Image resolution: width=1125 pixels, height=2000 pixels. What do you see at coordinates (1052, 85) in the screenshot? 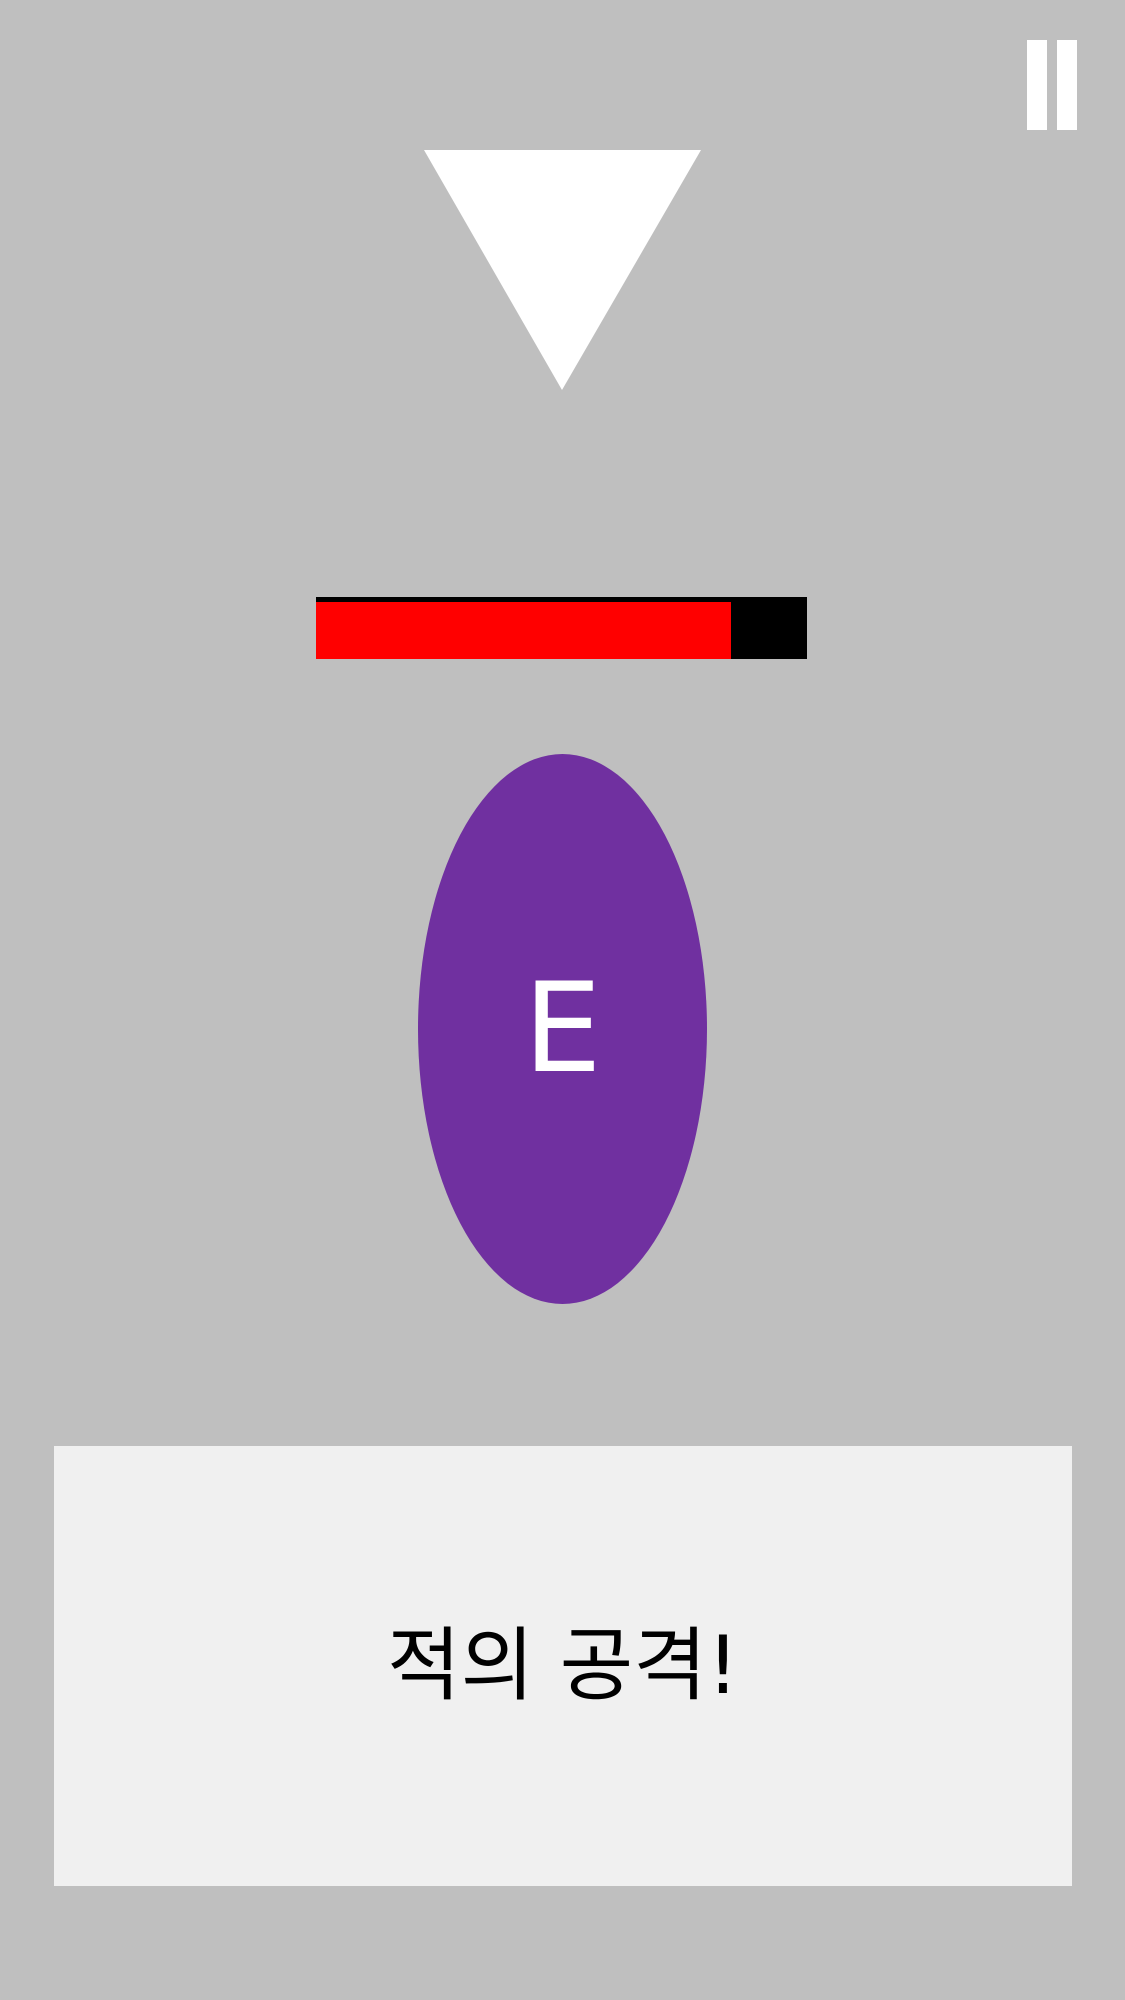
I see `pause-button` at bounding box center [1052, 85].